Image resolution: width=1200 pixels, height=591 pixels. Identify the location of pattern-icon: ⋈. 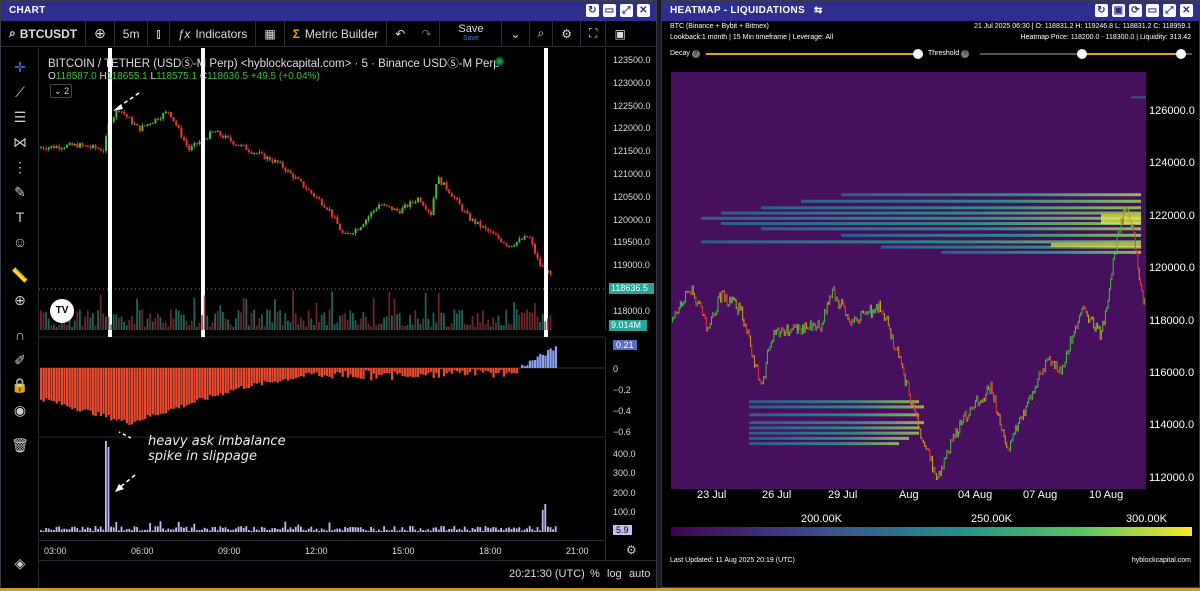
(20, 142).